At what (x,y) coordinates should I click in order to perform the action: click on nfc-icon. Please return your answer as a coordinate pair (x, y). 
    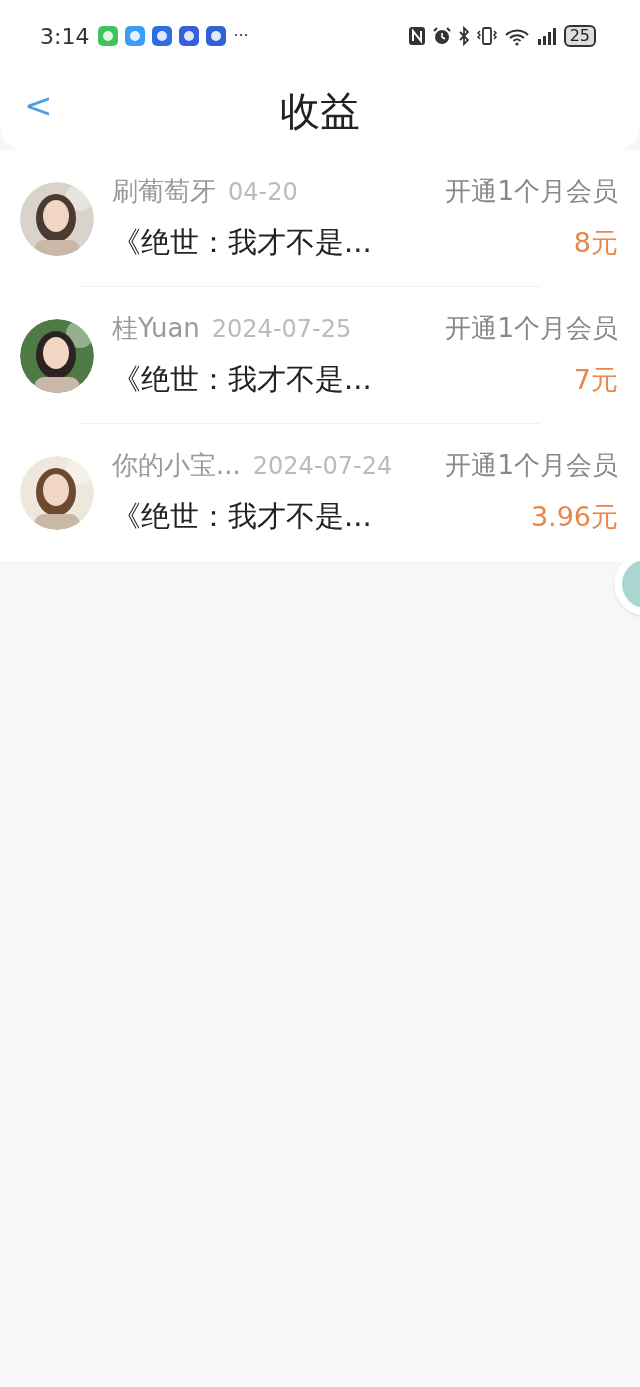
    Looking at the image, I should click on (416, 36).